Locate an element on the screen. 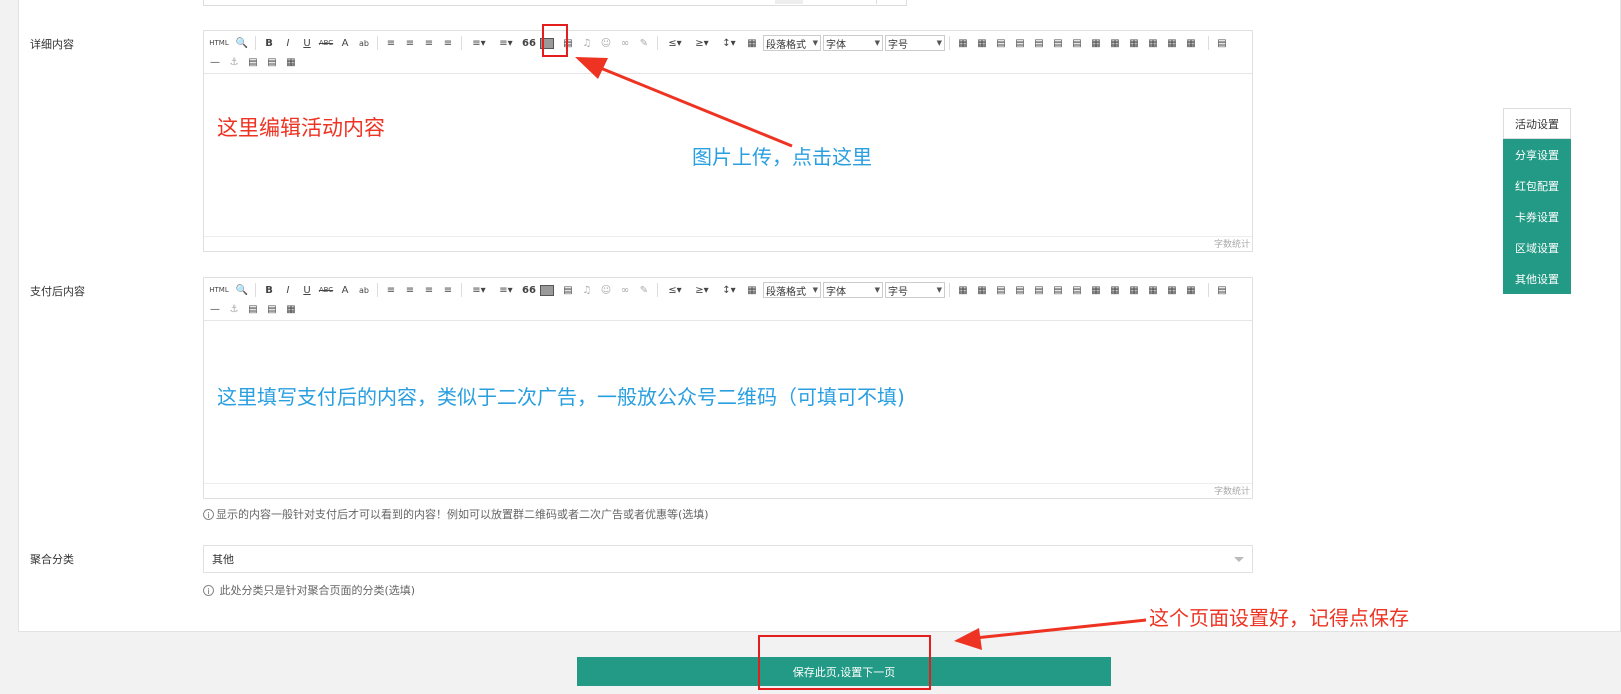 This screenshot has width=1621, height=694. html-source-button: HTML is located at coordinates (219, 290).